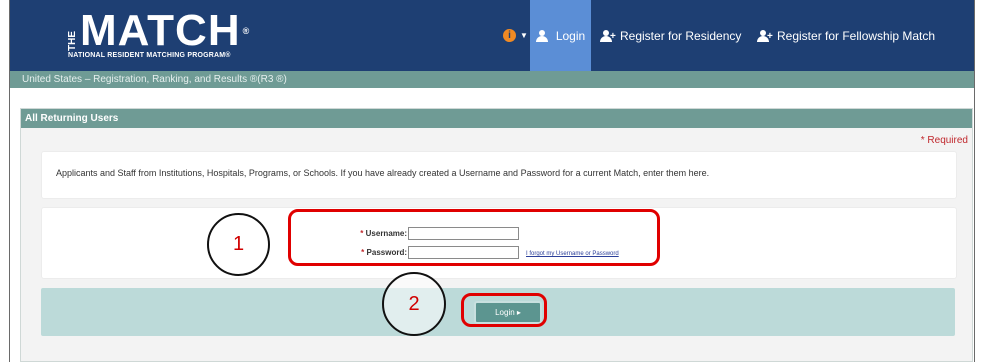 The height and width of the screenshot is (362, 987). Describe the element at coordinates (570, 35) in the screenshot. I see `nav-login-label: Login` at that location.